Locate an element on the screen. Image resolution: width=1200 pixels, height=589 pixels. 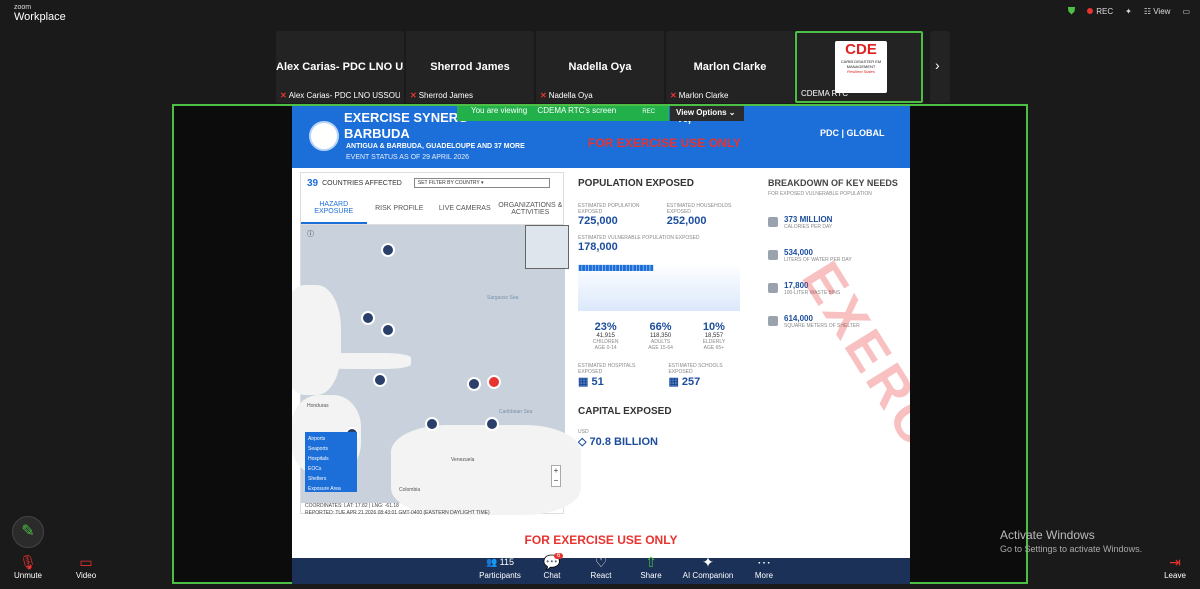
more-button: ⋯ More is located at coordinates (764, 566).